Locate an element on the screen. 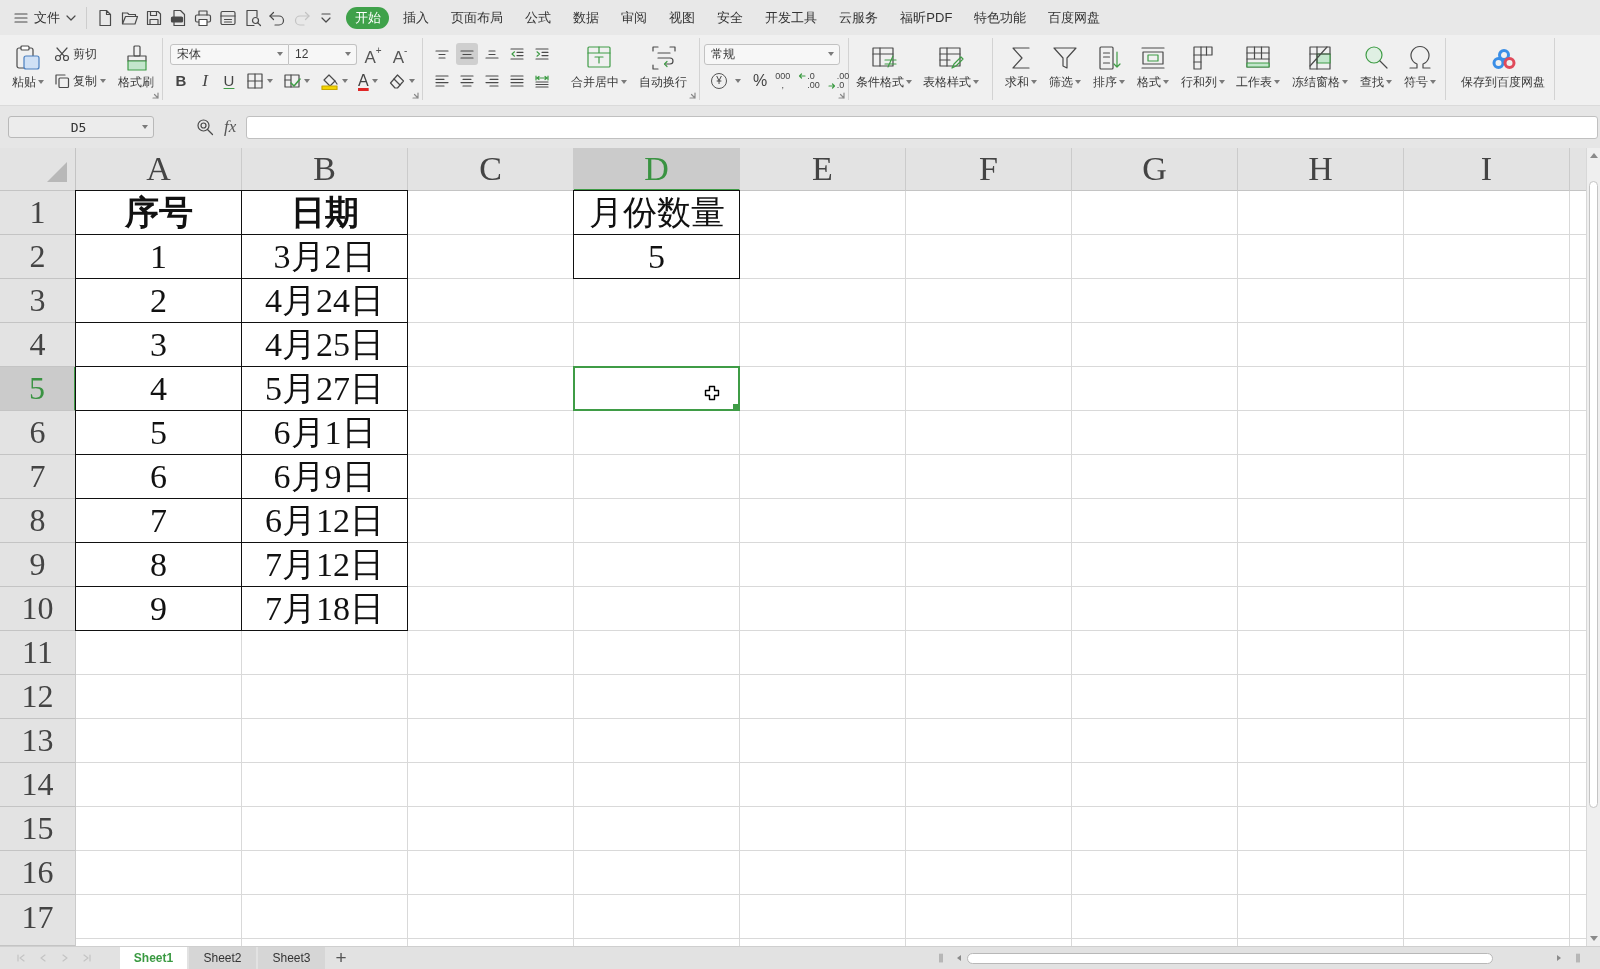 The width and height of the screenshot is (1600, 969). scroll-right-icon is located at coordinates (1559, 958).